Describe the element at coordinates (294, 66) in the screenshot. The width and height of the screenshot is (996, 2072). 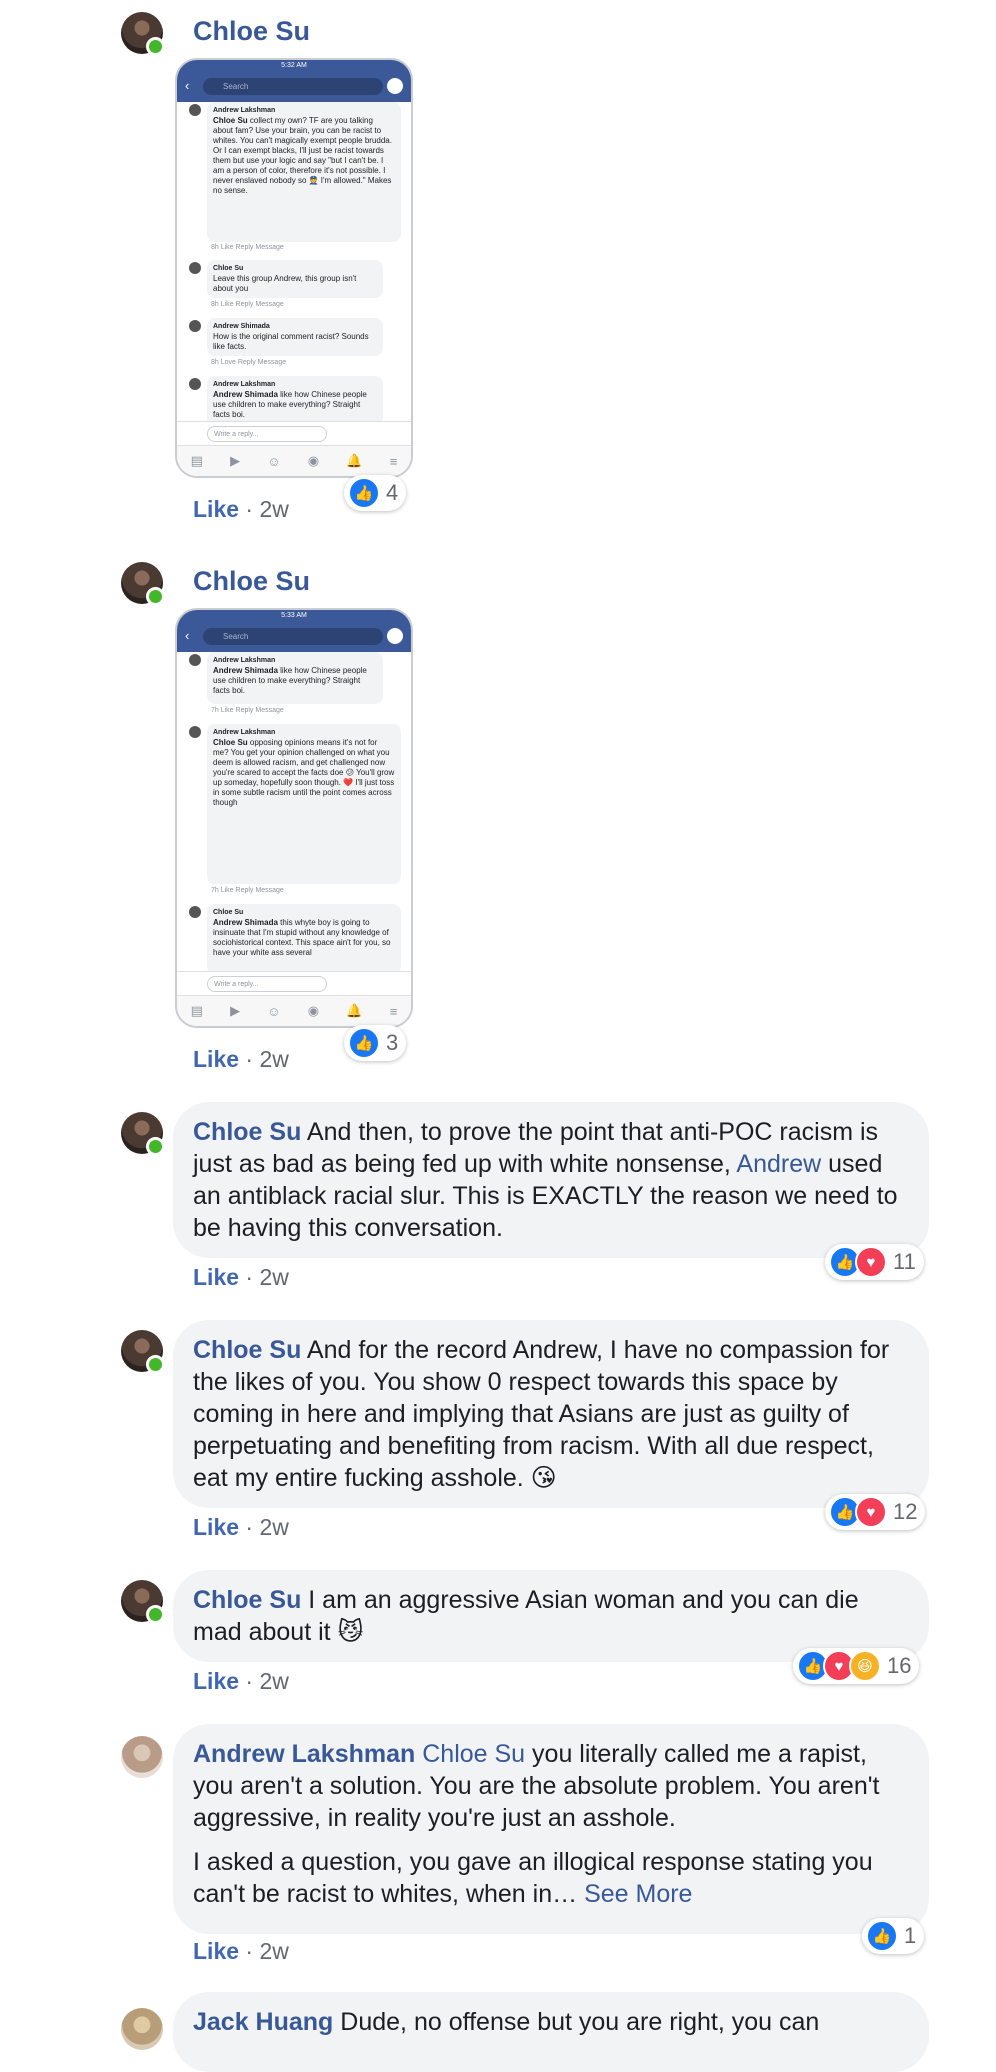
I see `phone-status-time: 5:32 AM` at that location.